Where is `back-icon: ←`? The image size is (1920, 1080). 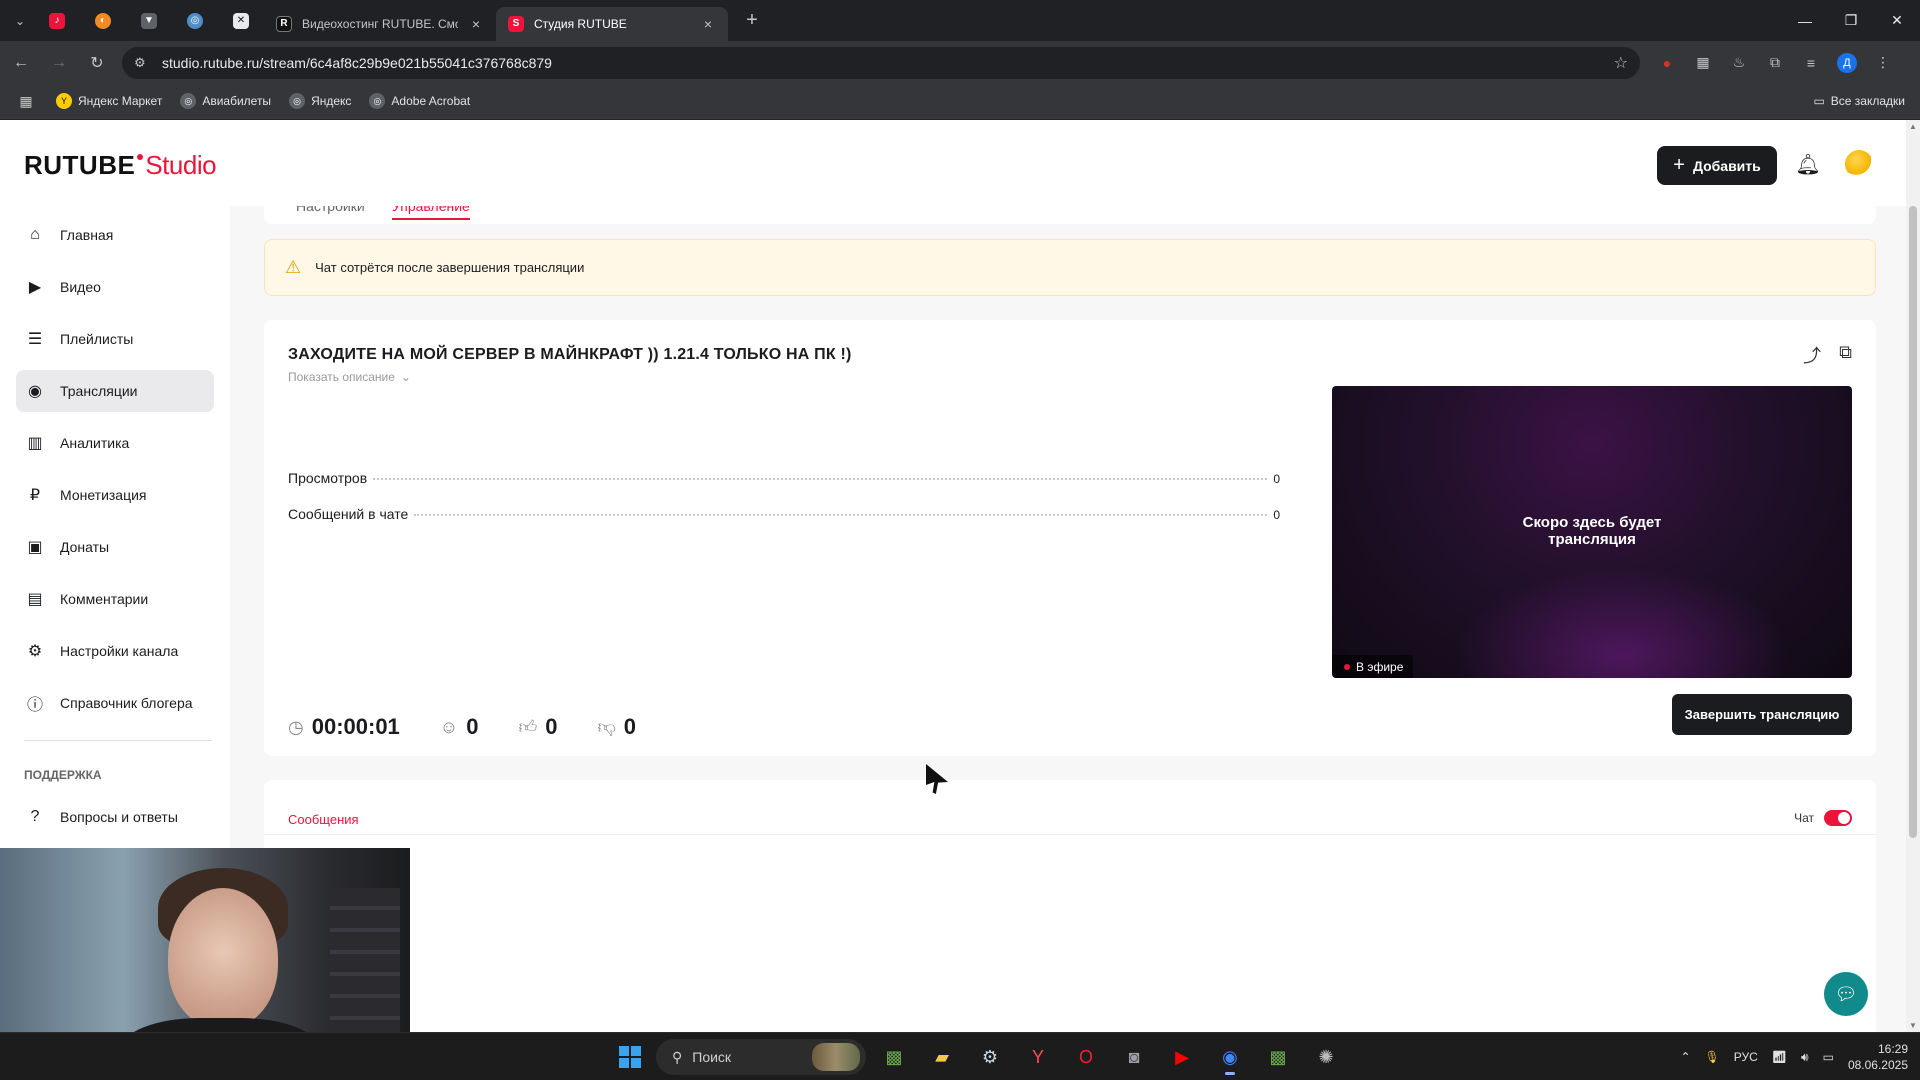
back-icon: ← is located at coordinates (21, 63).